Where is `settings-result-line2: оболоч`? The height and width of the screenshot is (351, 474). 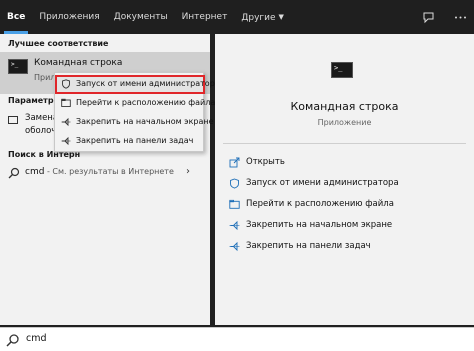
settings-result-line2: оболоч is located at coordinates (41, 131).